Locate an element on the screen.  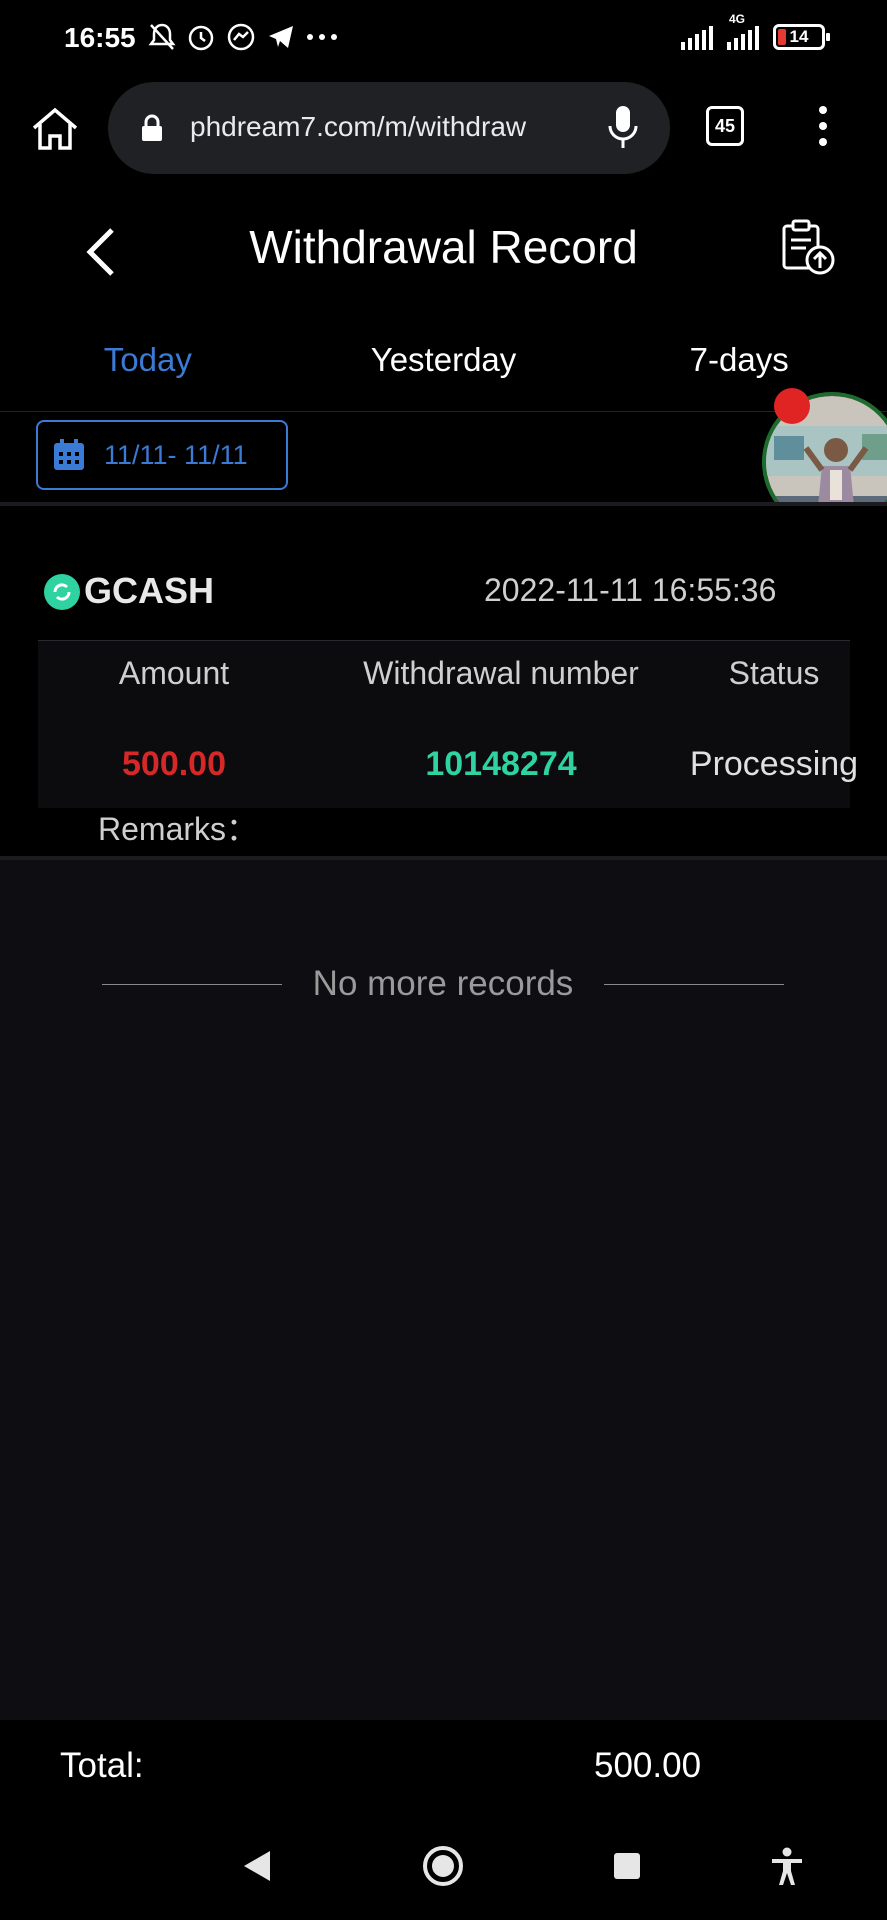
app-header: Withdrawal Record is located at coordinates (443, 250).